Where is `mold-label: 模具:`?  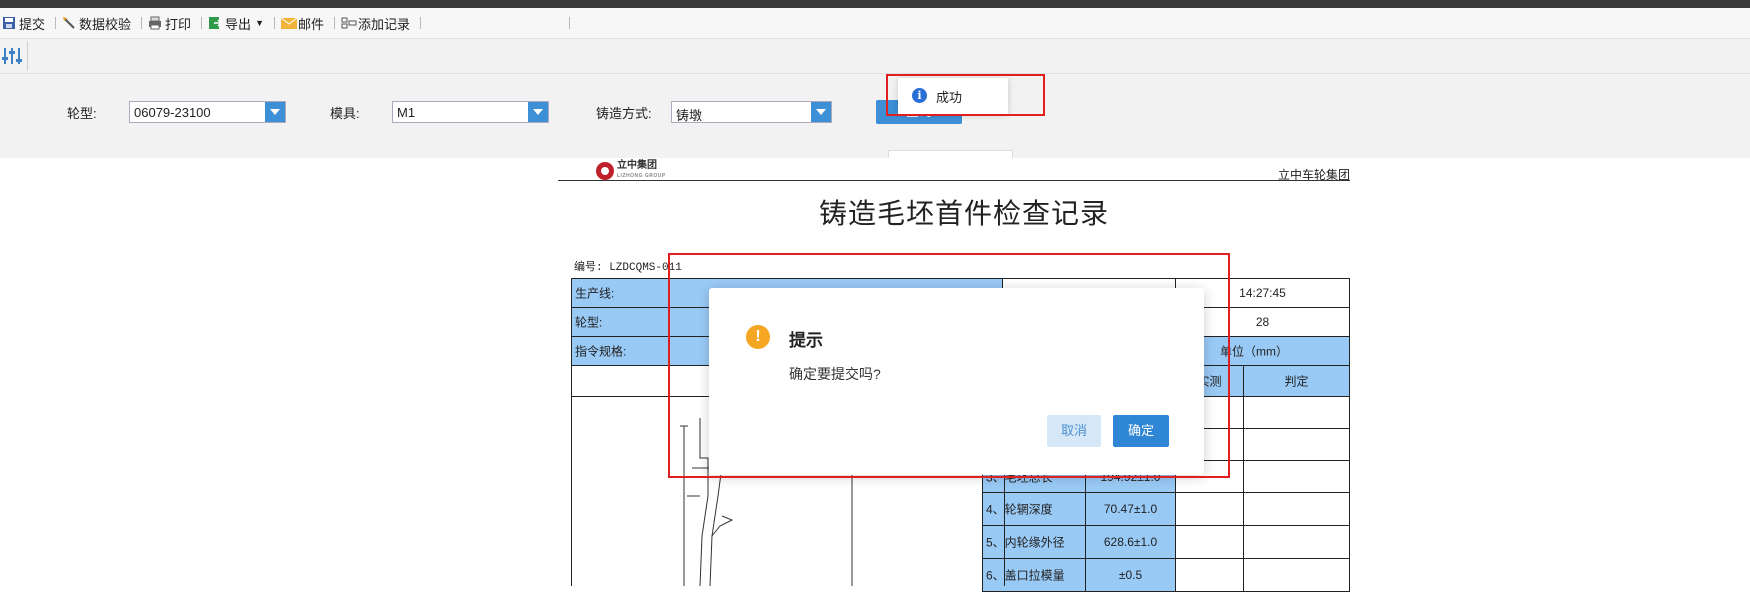 mold-label: 模具: is located at coordinates (345, 113).